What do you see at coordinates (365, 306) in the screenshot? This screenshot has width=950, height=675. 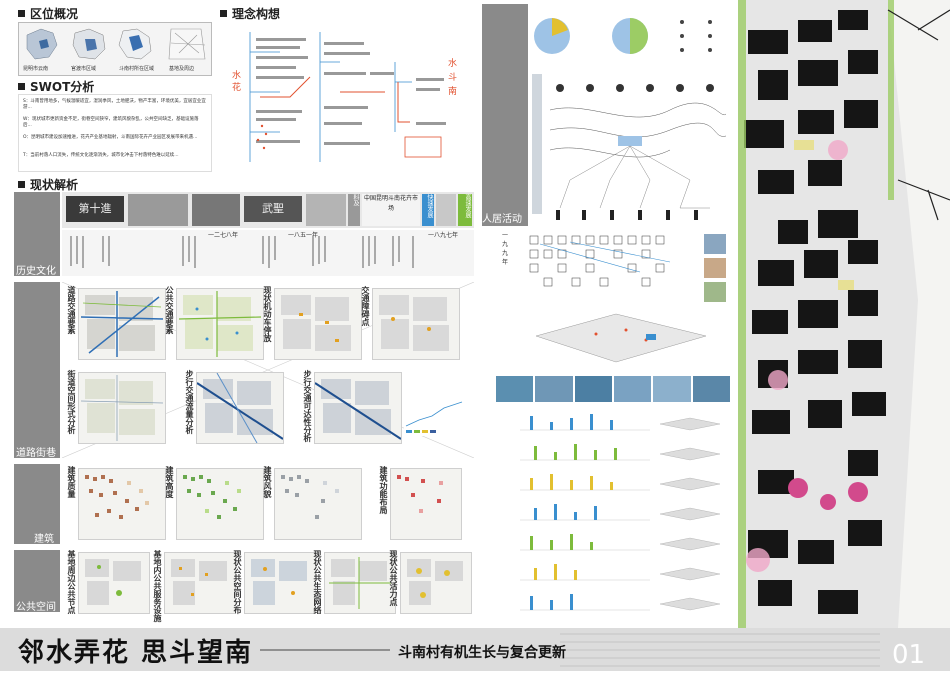 I see `road-map-4-title: 交通障碍点` at bounding box center [365, 306].